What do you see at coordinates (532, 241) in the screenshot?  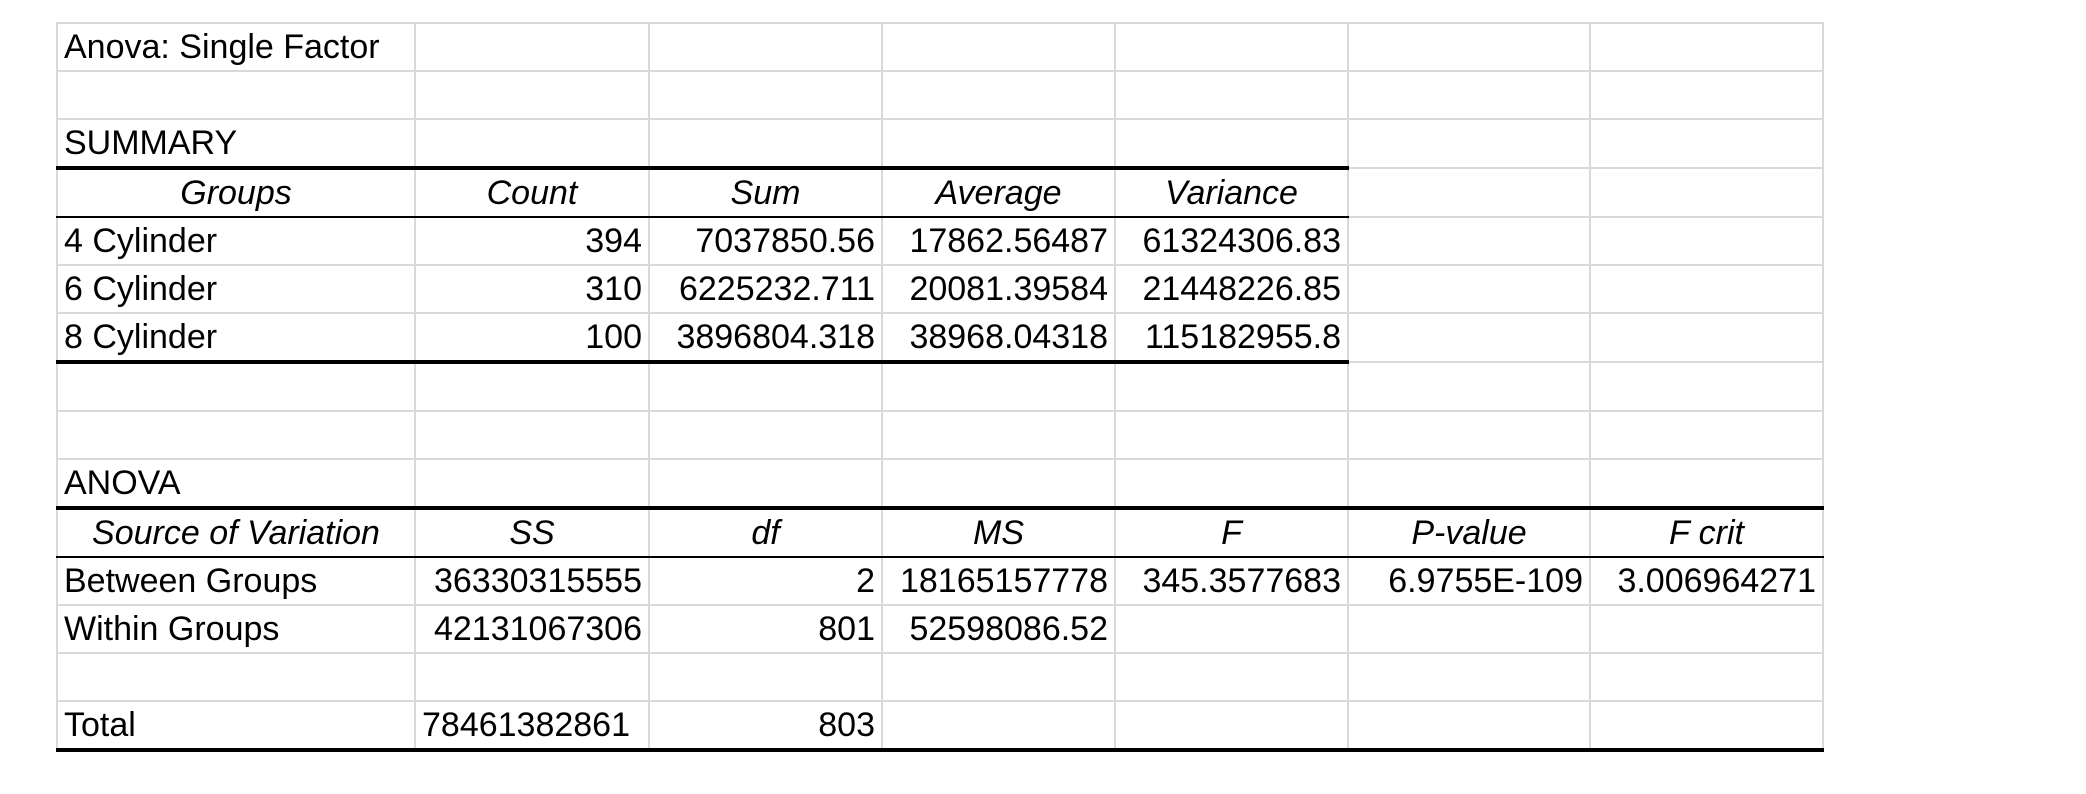 I see `summary-count: 394` at bounding box center [532, 241].